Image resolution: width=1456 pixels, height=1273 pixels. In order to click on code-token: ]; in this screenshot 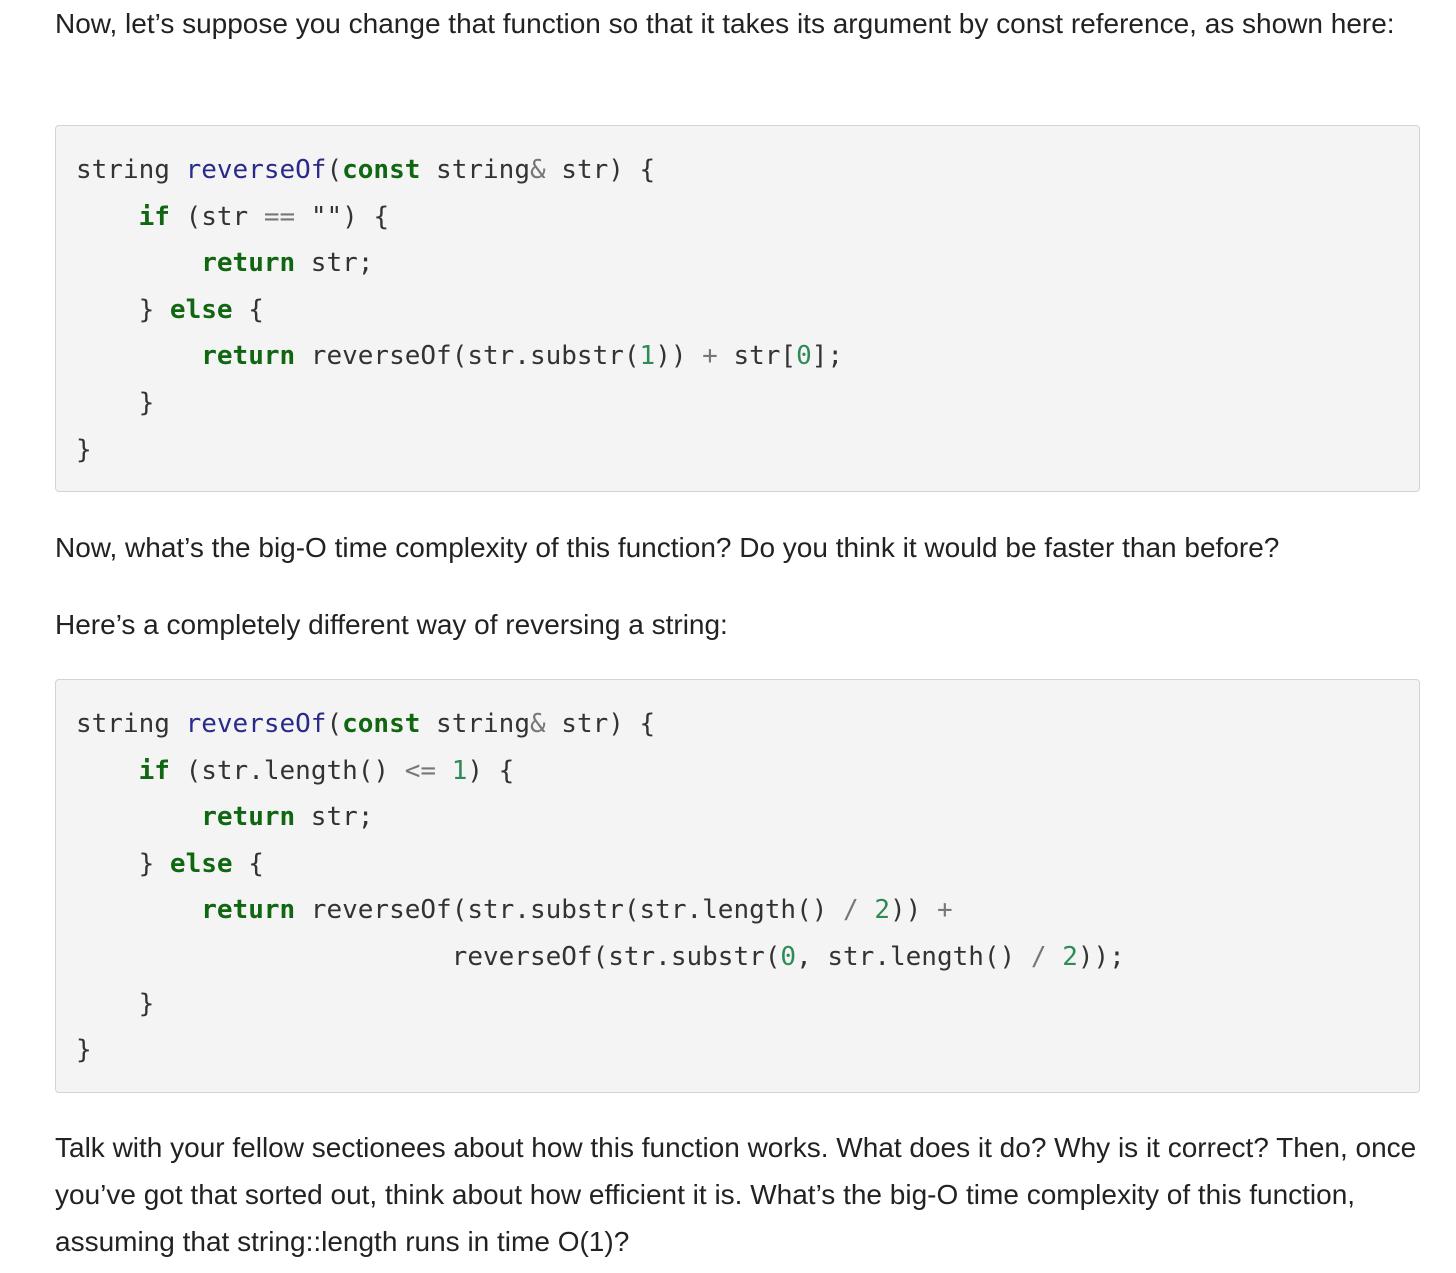, I will do `click(827, 356)`.